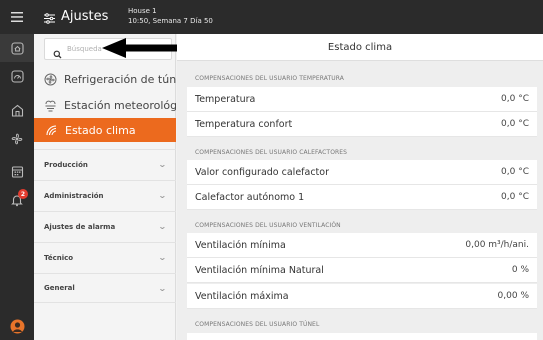 The image size is (543, 340). What do you see at coordinates (17, 326) in the screenshot?
I see `user-avatar-icon` at bounding box center [17, 326].